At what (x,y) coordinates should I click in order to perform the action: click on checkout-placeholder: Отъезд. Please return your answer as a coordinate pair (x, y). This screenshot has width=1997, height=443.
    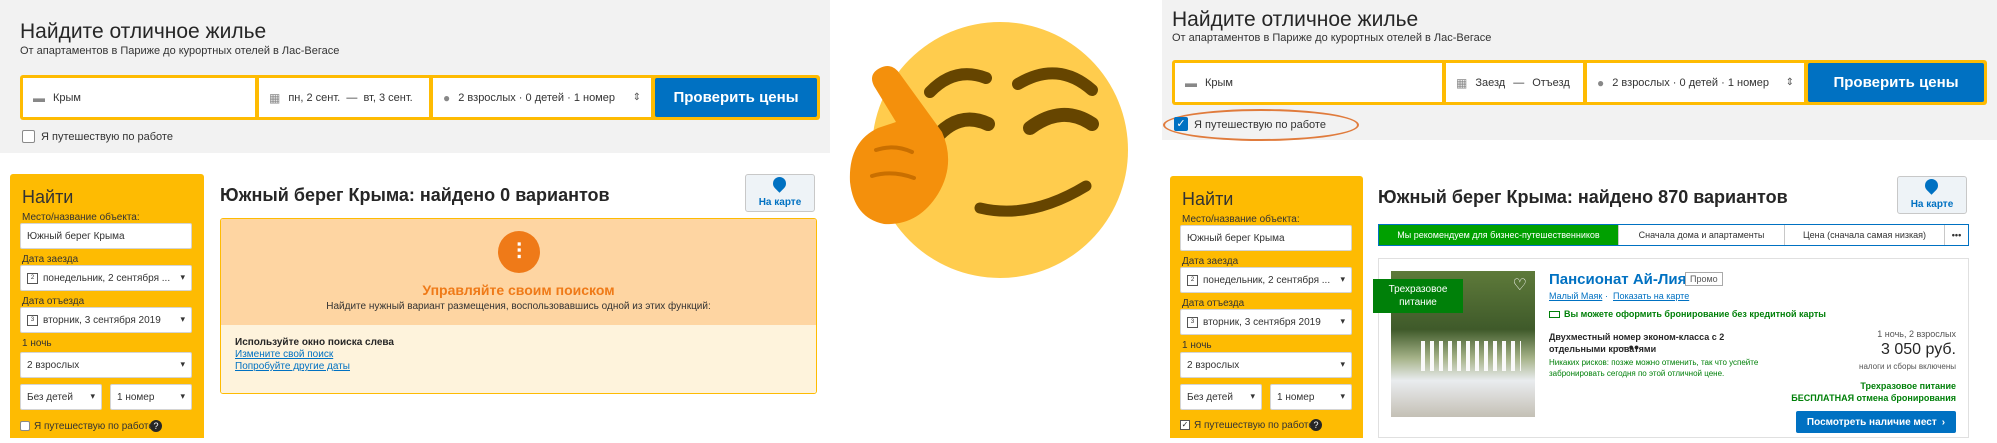
    Looking at the image, I should click on (1551, 82).